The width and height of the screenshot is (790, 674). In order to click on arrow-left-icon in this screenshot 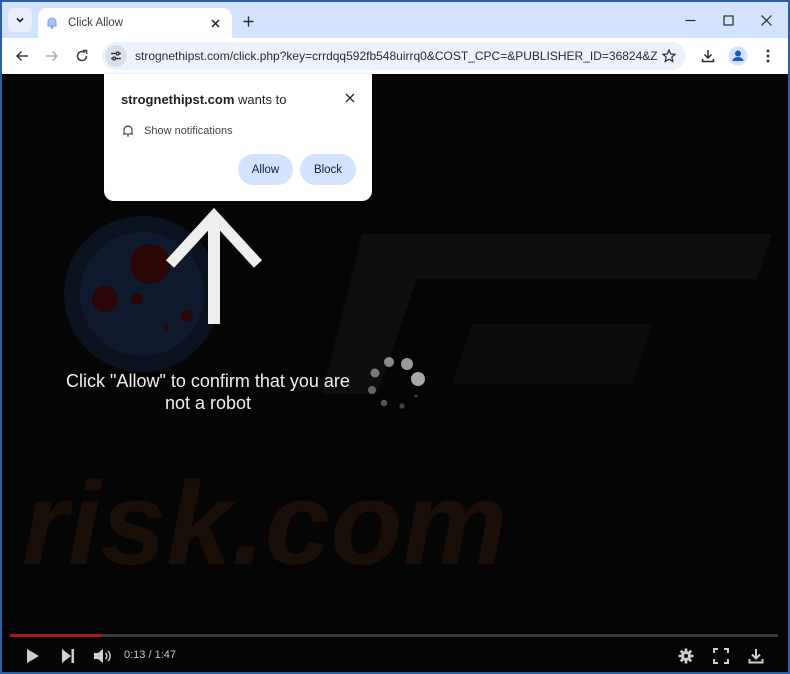, I will do `click(21, 56)`.